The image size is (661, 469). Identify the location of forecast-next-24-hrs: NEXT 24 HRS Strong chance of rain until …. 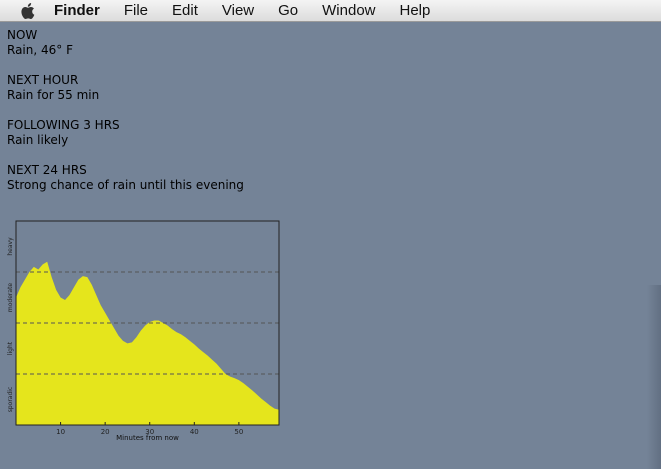
(125, 178).